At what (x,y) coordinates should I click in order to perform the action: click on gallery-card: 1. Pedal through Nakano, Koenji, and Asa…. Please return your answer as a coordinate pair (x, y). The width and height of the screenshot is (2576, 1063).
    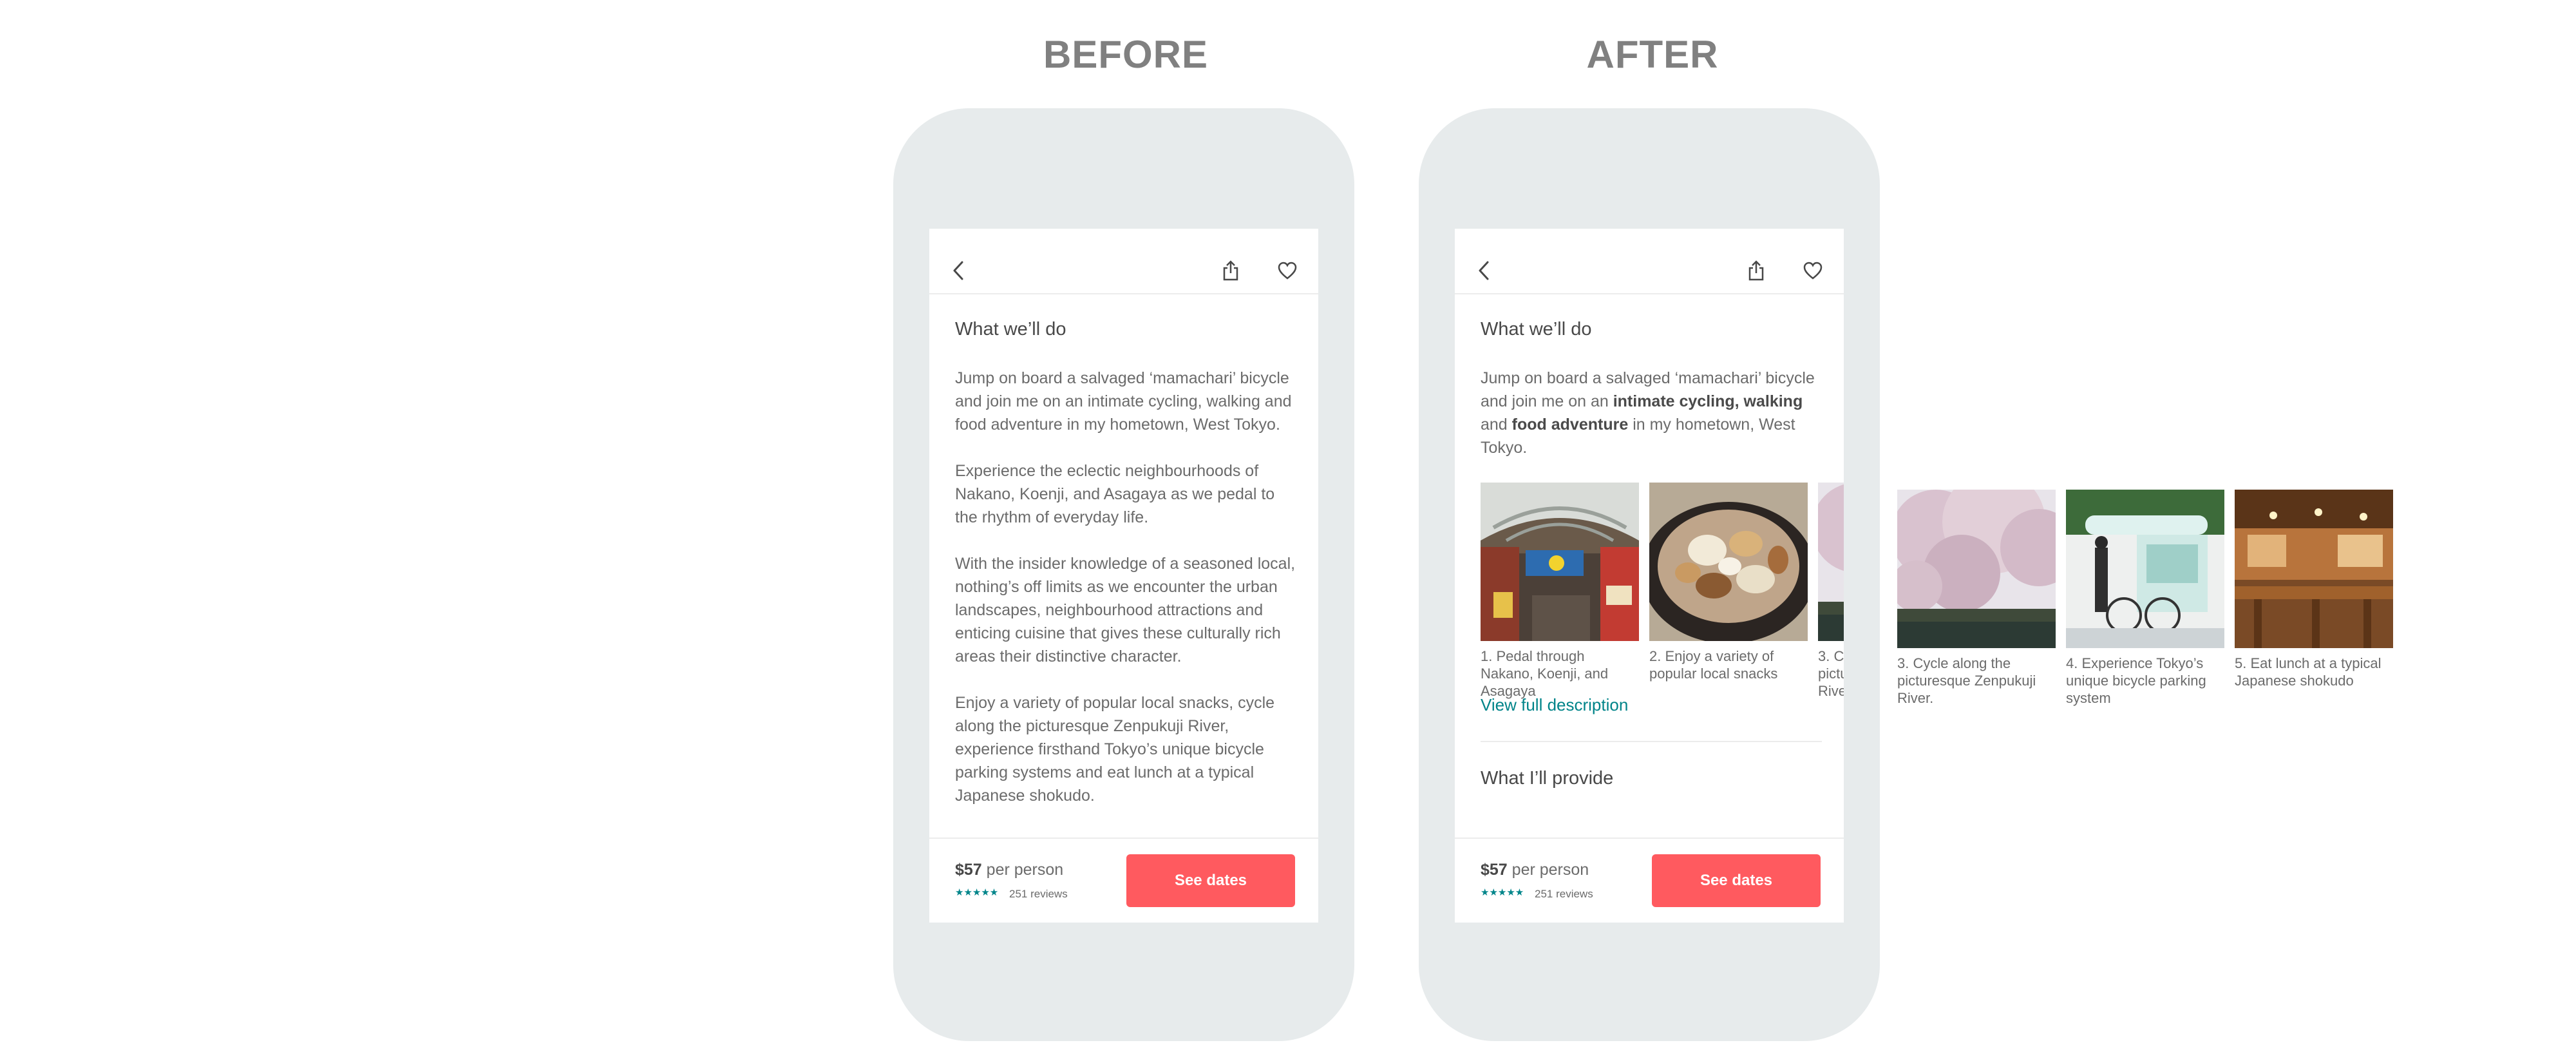
    Looking at the image, I should click on (1560, 592).